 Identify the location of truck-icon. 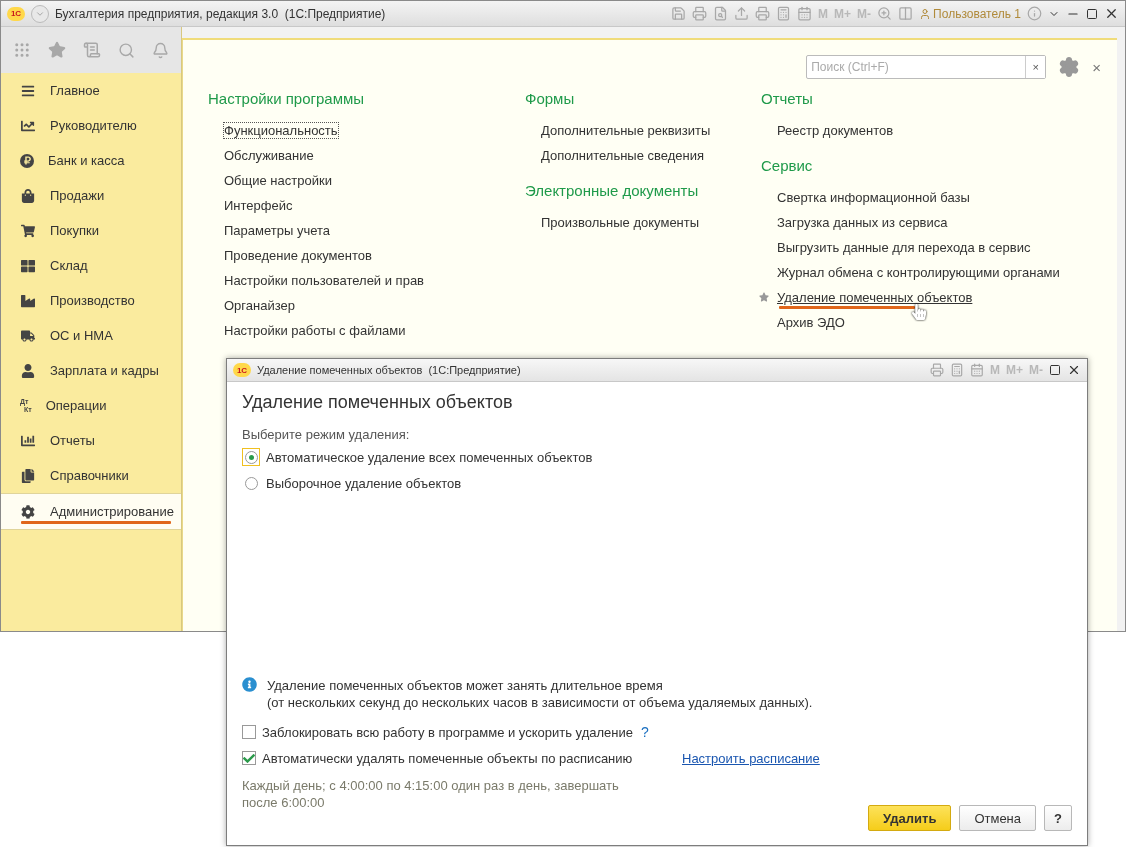
(28, 335).